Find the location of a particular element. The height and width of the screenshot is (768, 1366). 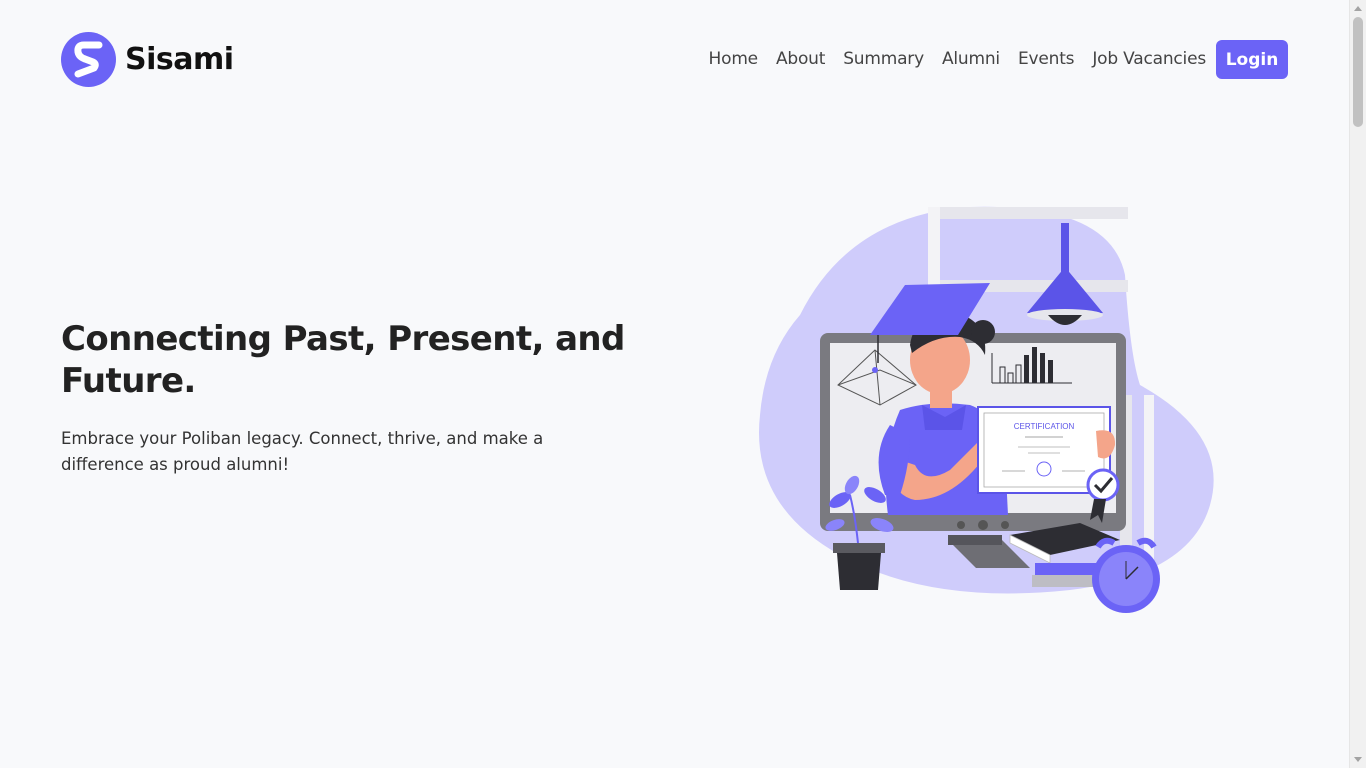

scroll-down-icon is located at coordinates (1358, 759).